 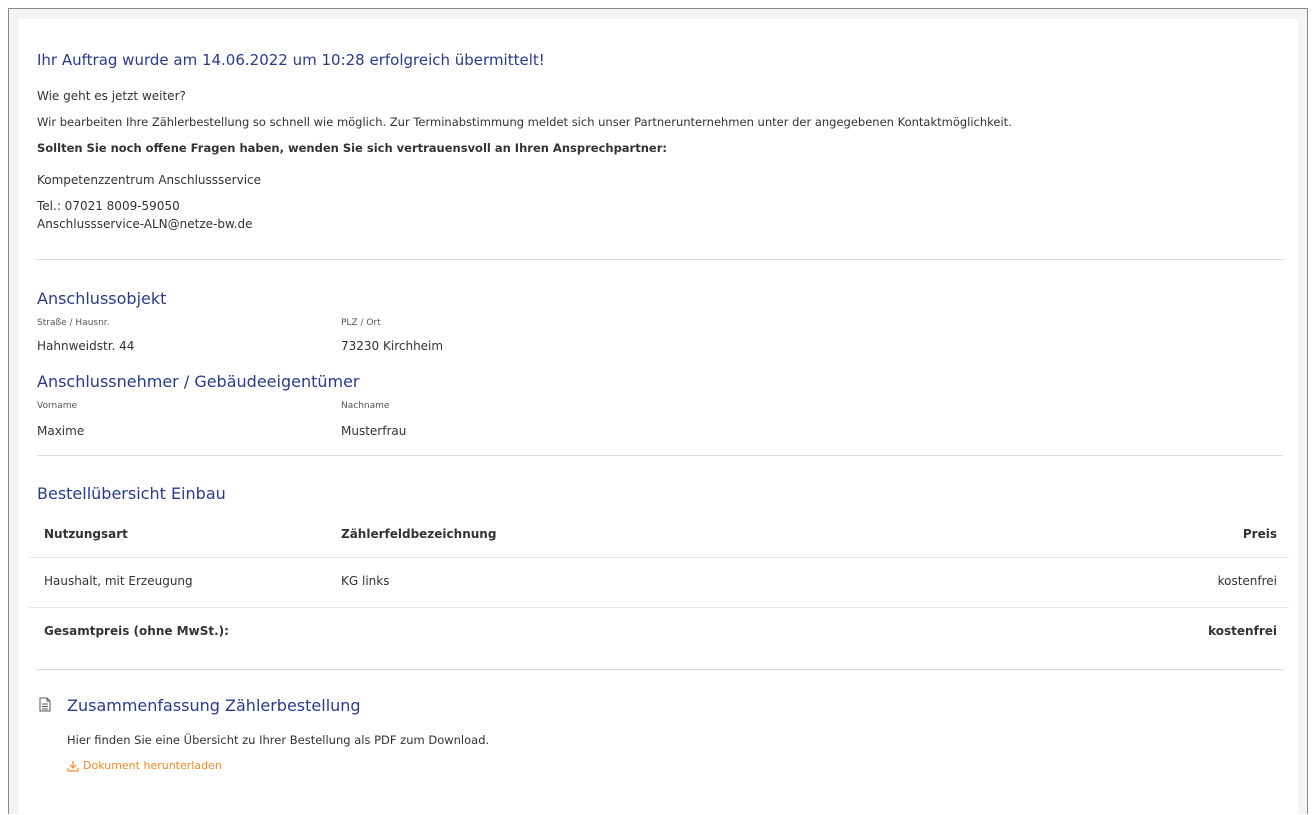 I want to click on street-label: Straße / Hausnr., so click(x=73, y=323).